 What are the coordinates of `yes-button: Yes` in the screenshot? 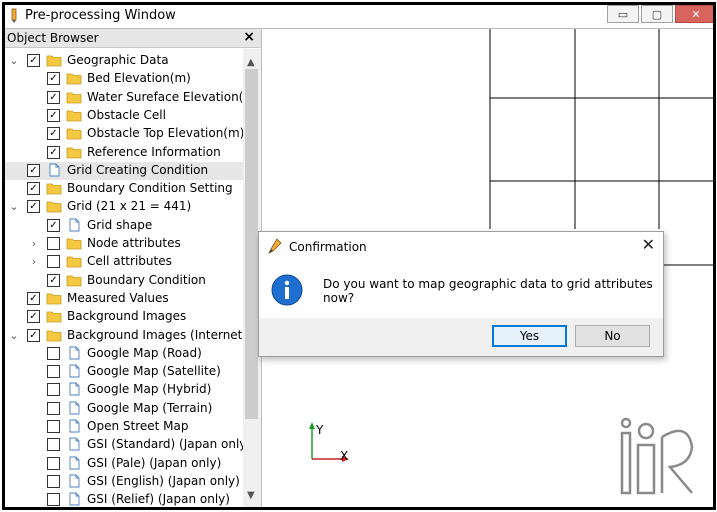 It's located at (529, 336).